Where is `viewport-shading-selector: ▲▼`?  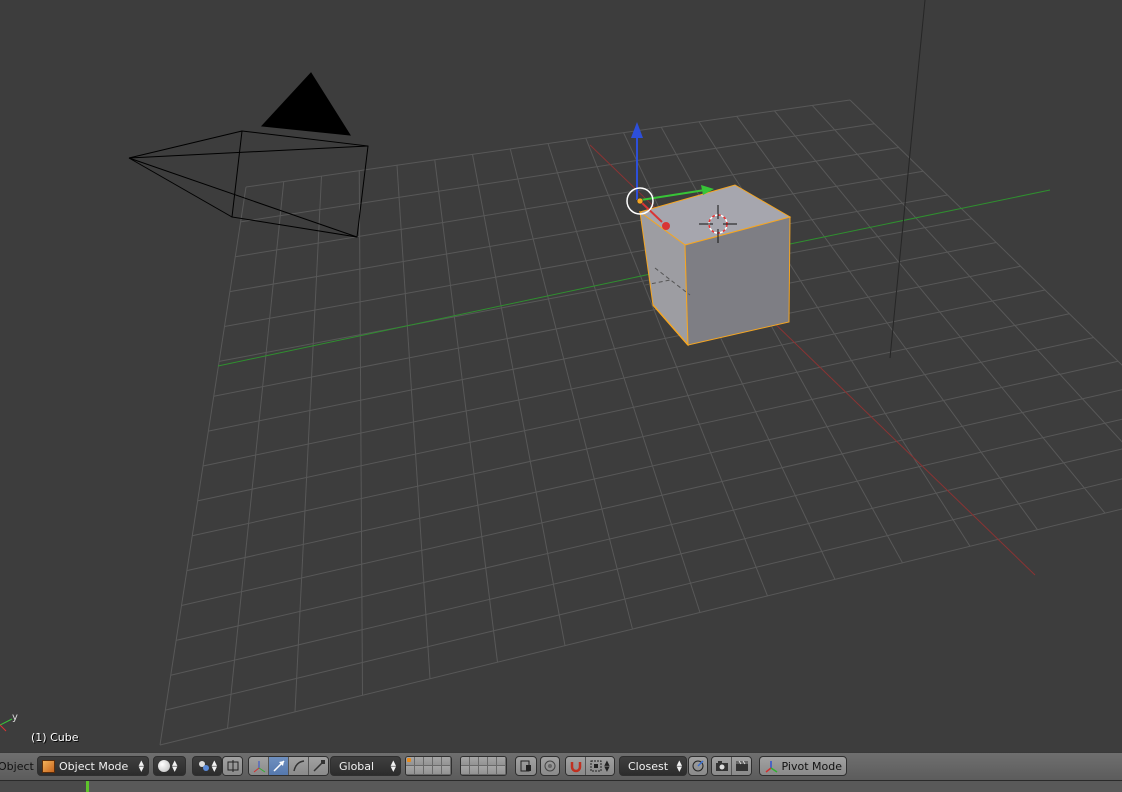 viewport-shading-selector: ▲▼ is located at coordinates (169, 766).